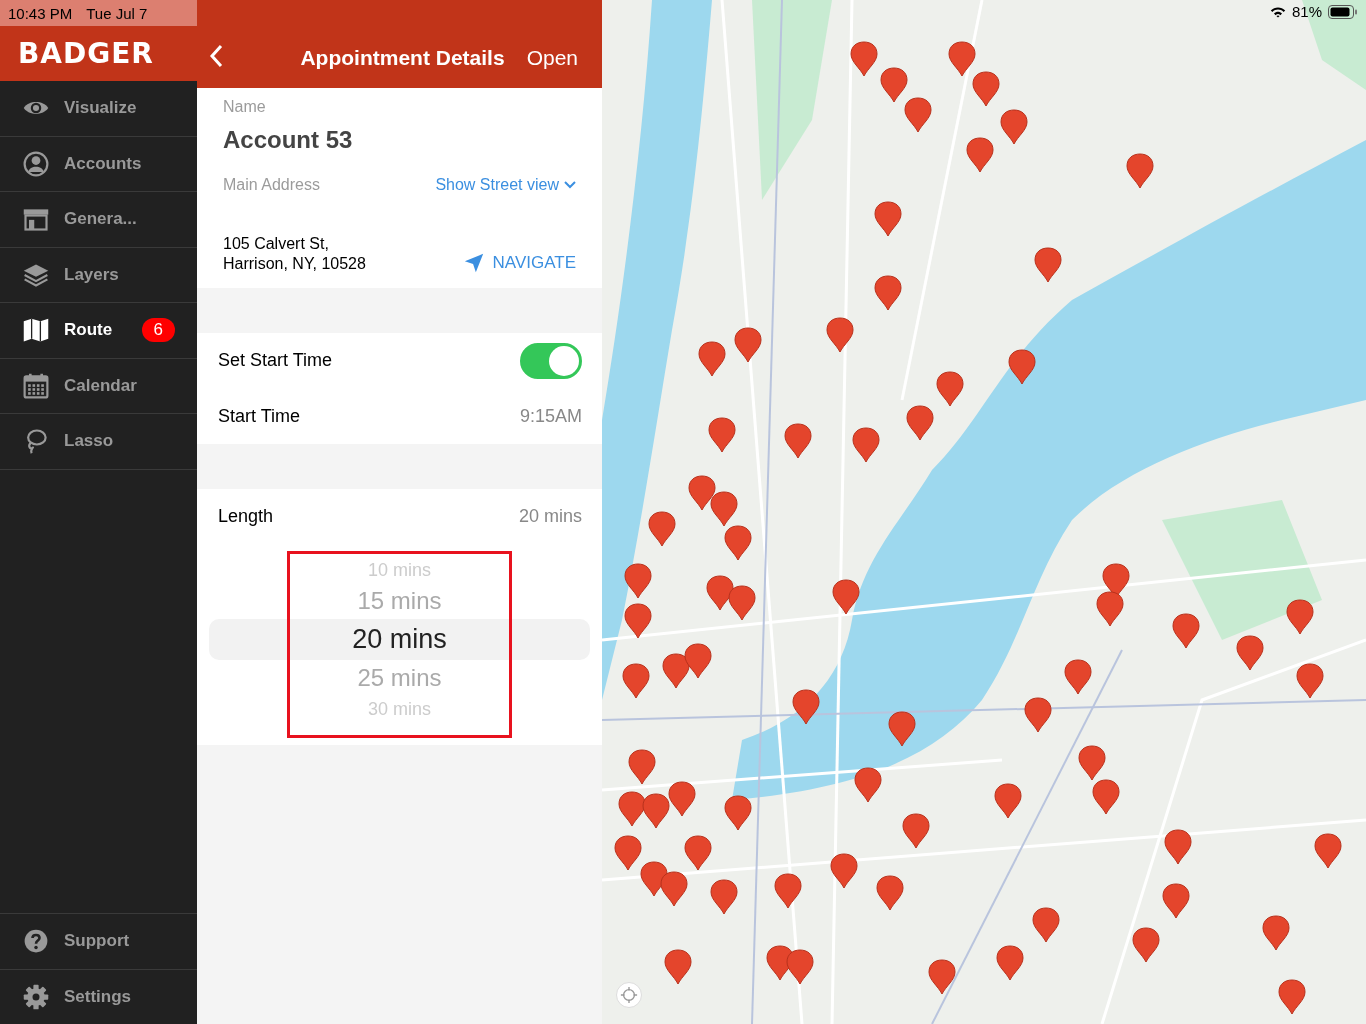 Image resolution: width=1366 pixels, height=1024 pixels. I want to click on setting-label: Start Time, so click(259, 416).